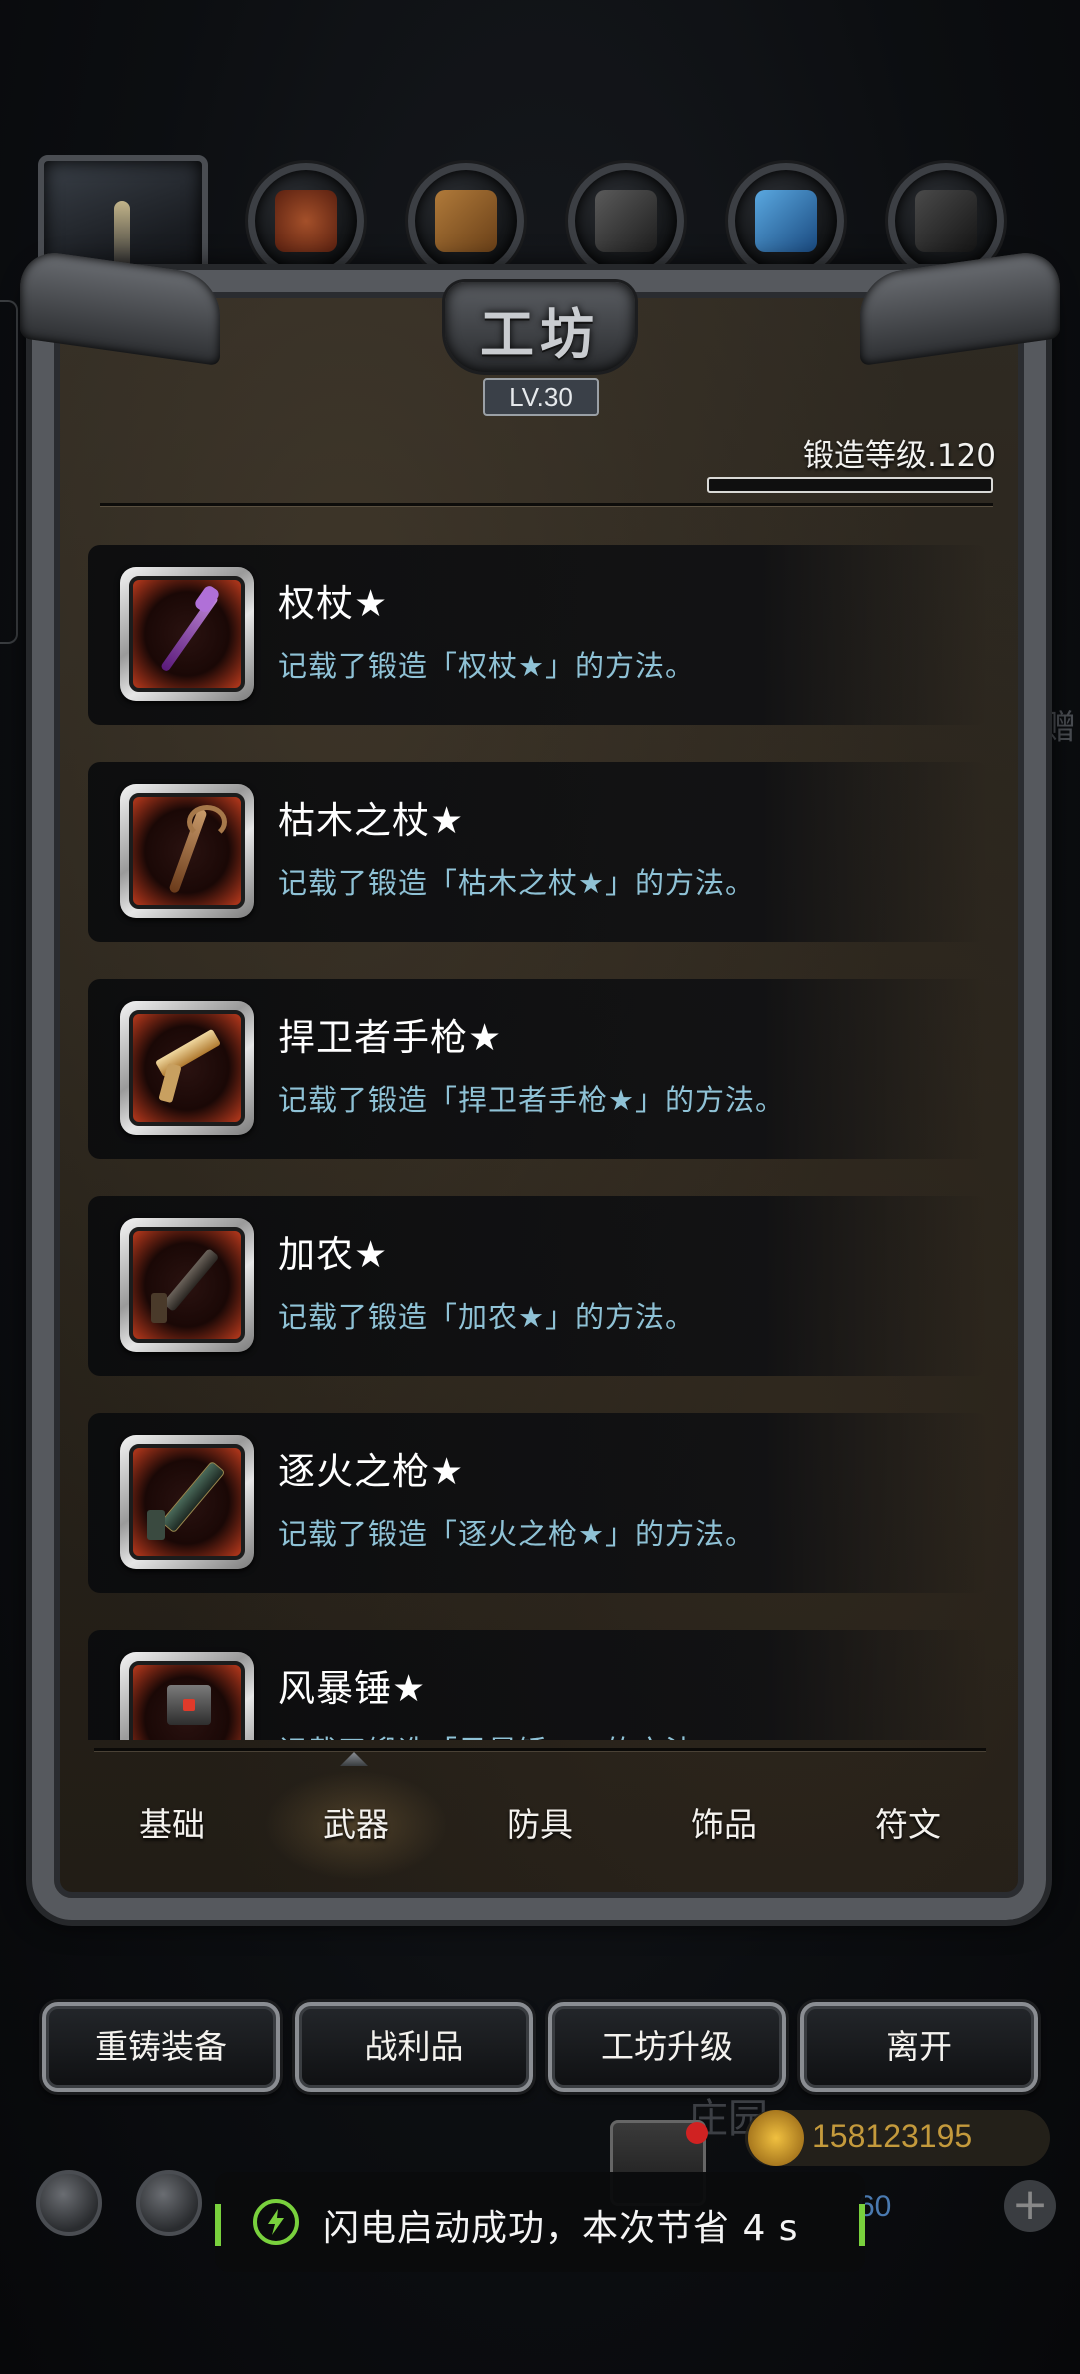  What do you see at coordinates (541, 397) in the screenshot?
I see `level-badge: LV.30` at bounding box center [541, 397].